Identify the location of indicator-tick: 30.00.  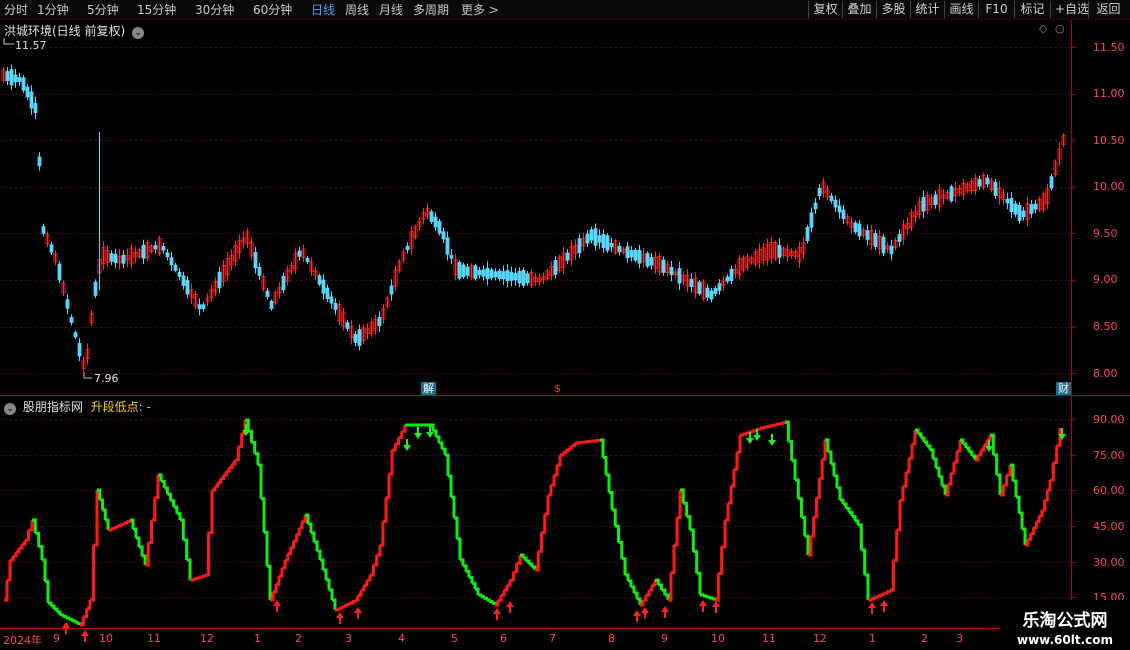
(1109, 562).